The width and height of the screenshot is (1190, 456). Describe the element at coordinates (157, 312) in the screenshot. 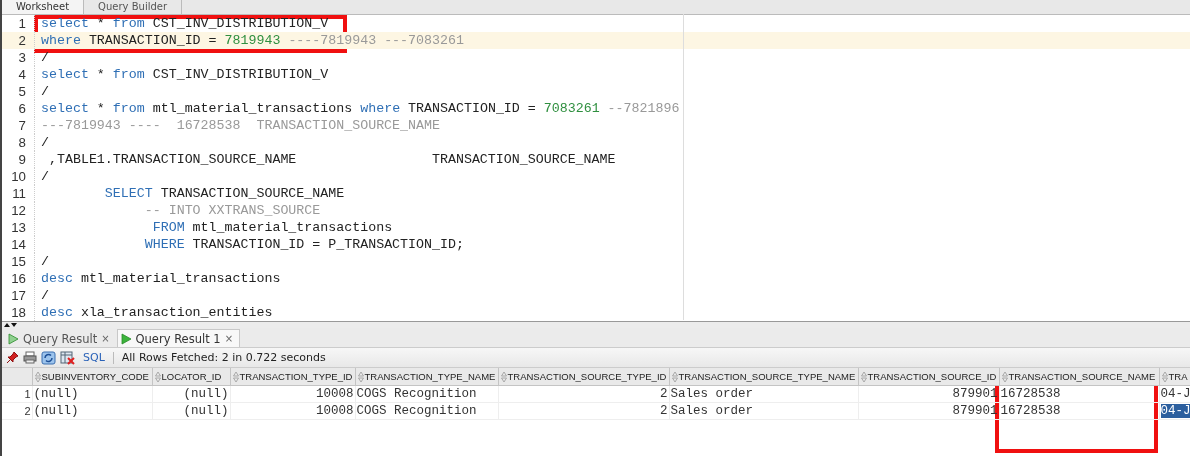

I see `code-line: desc xla_transaction_entities` at that location.